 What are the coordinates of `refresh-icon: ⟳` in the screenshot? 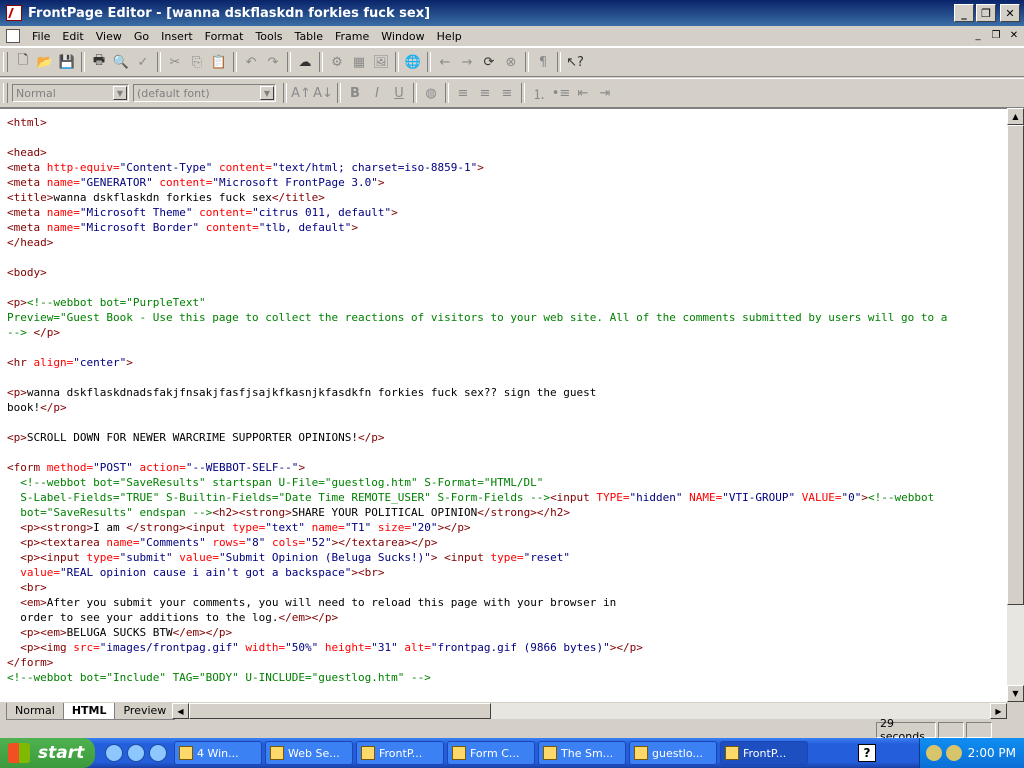 It's located at (489, 62).